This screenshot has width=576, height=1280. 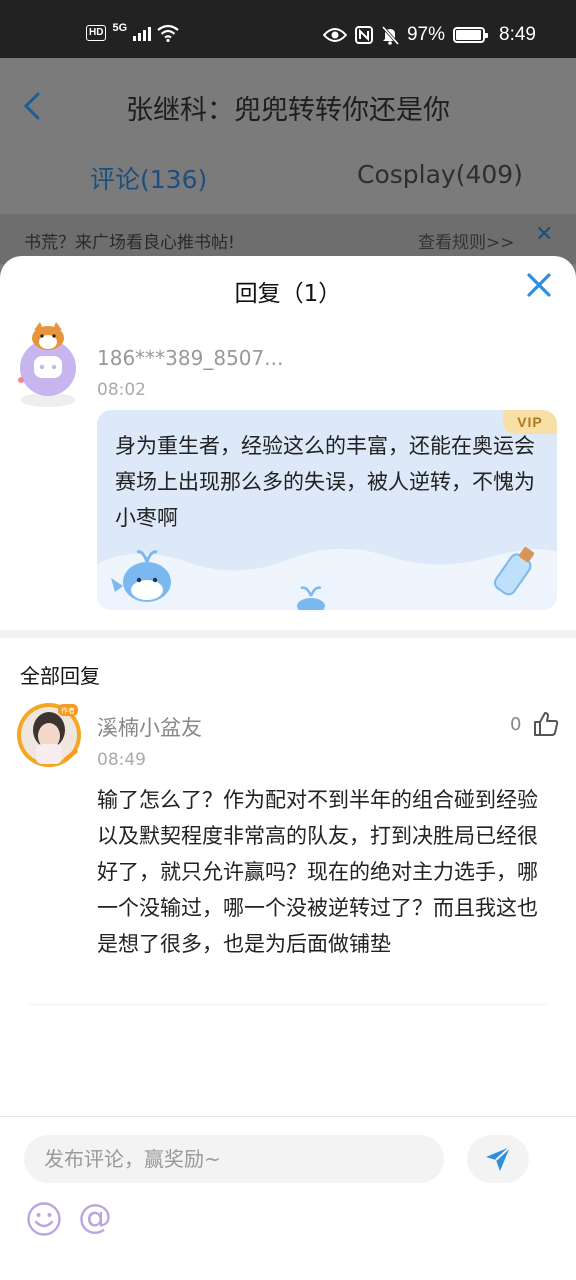 What do you see at coordinates (234, 1159) in the screenshot?
I see `comment-input: 发布评论，赢奖励~` at bounding box center [234, 1159].